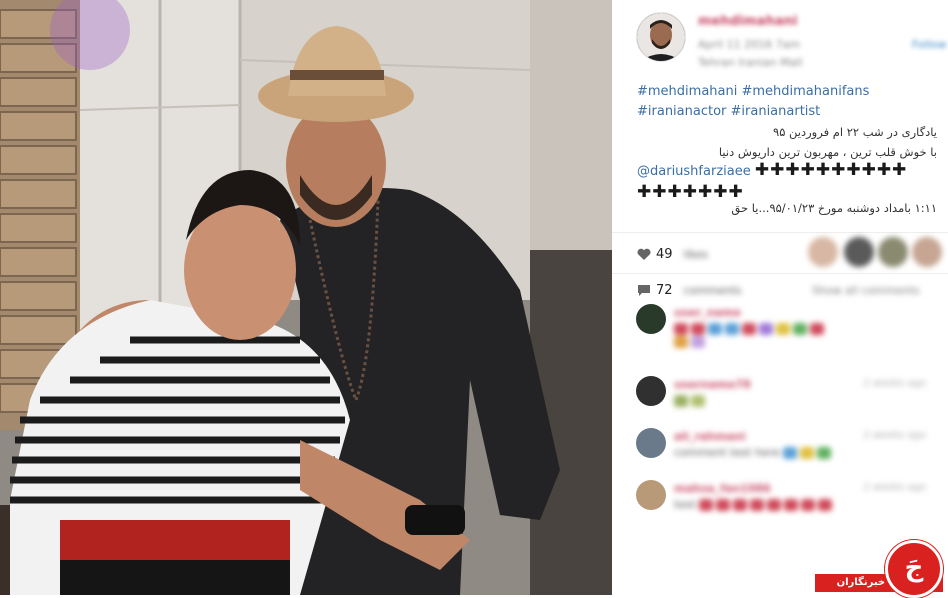 The height and width of the screenshot is (598, 948). What do you see at coordinates (855, 132) in the screenshot?
I see `caption-line-1: یادگاری در شب ۲۲ ام فروردین ۹۵` at bounding box center [855, 132].